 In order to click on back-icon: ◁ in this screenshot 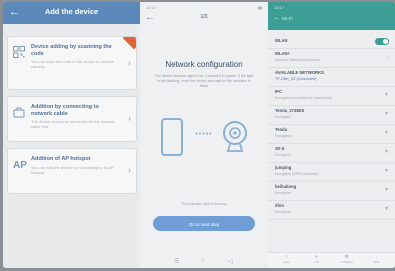, I will do `click(230, 261)`.